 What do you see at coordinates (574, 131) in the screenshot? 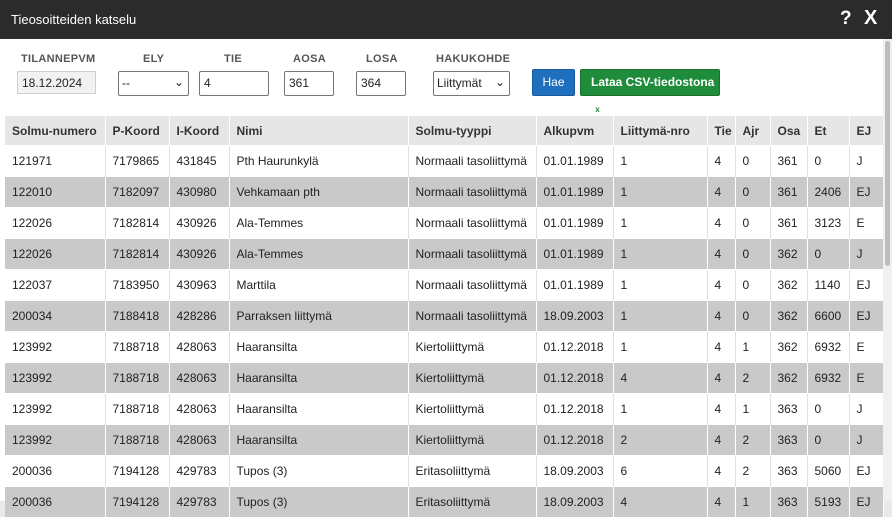
I see `column-header: Alkupvm` at bounding box center [574, 131].